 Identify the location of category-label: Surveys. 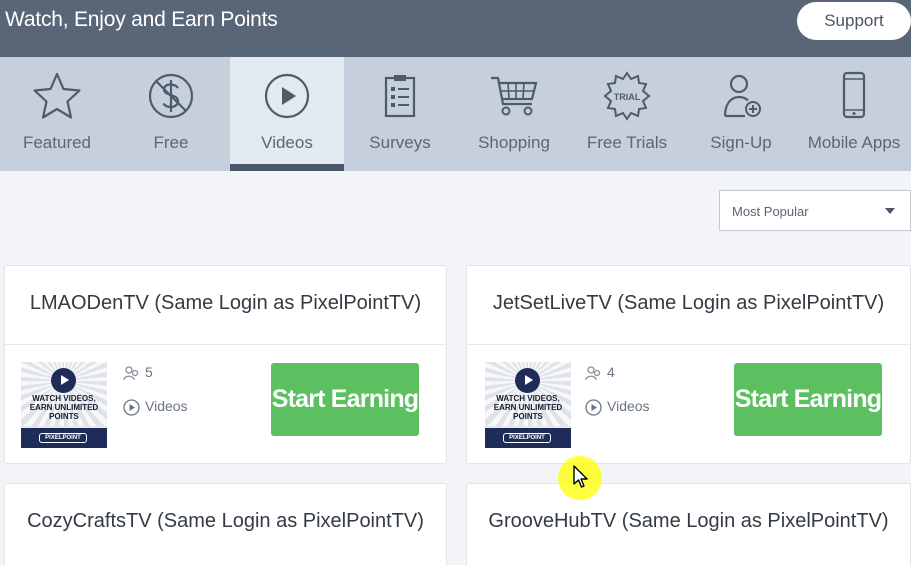
(400, 142).